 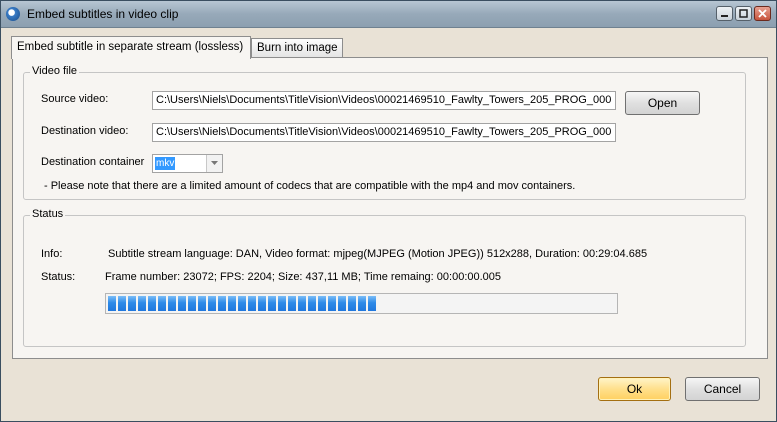 What do you see at coordinates (48, 214) in the screenshot?
I see `status-group-title: Status` at bounding box center [48, 214].